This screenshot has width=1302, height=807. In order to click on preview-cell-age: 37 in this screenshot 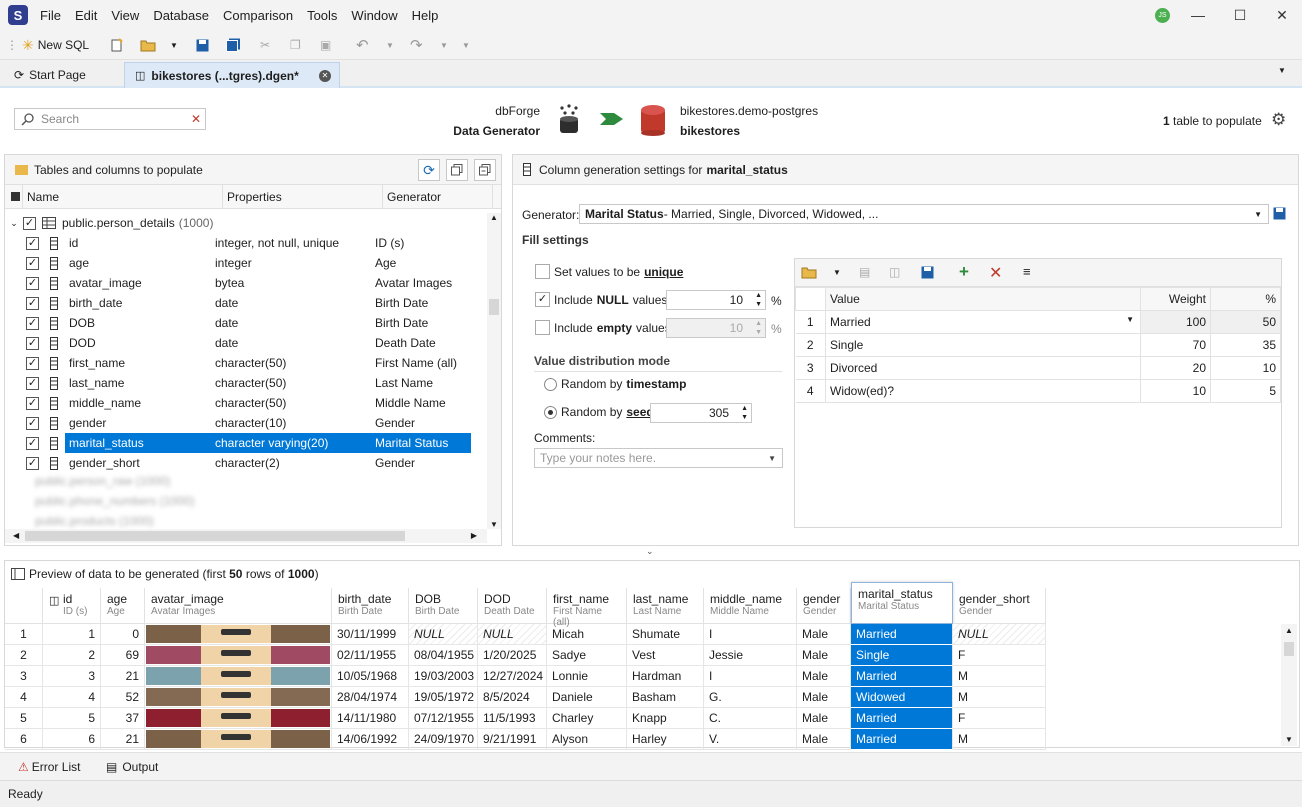, I will do `click(123, 718)`.